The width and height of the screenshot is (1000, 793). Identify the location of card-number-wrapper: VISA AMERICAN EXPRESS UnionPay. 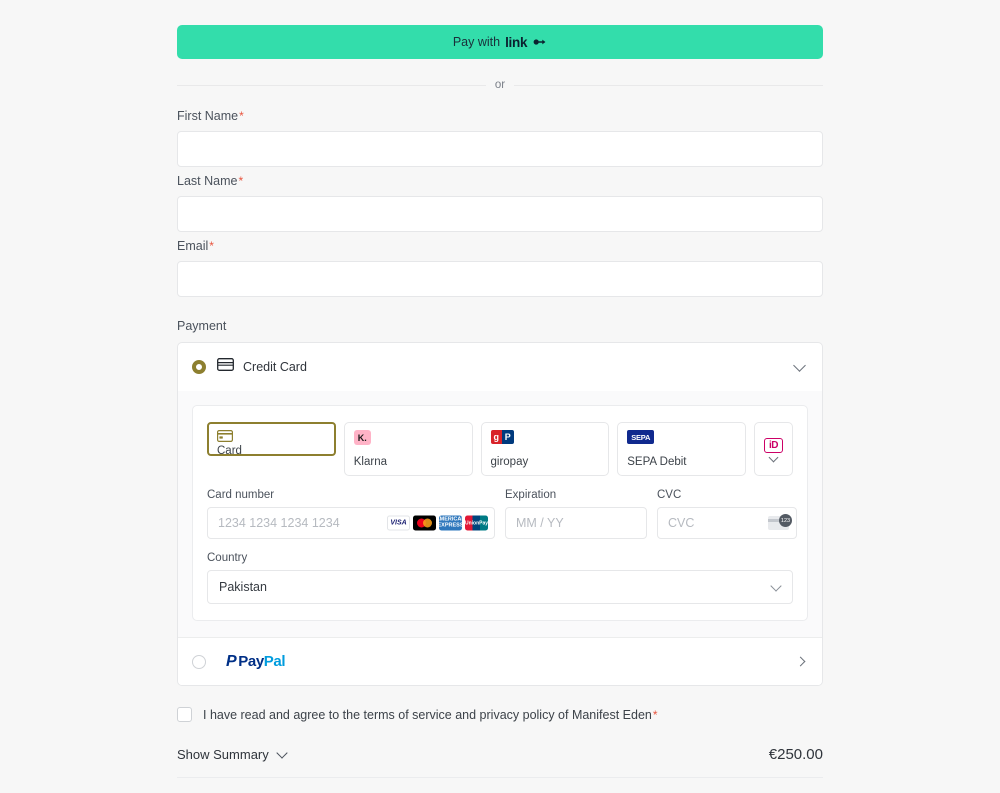
(351, 523).